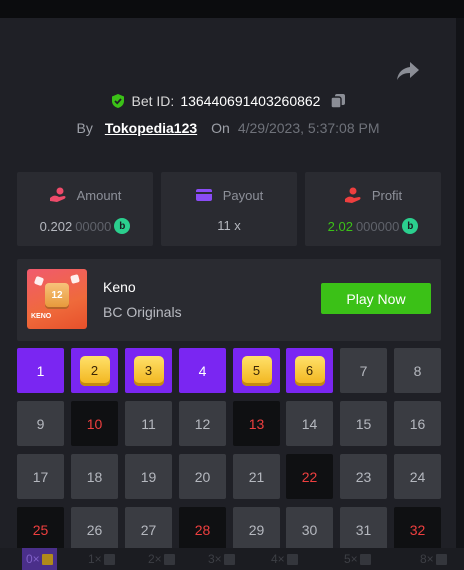  What do you see at coordinates (309, 476) in the screenshot?
I see `keno-cell-22: 22` at bounding box center [309, 476].